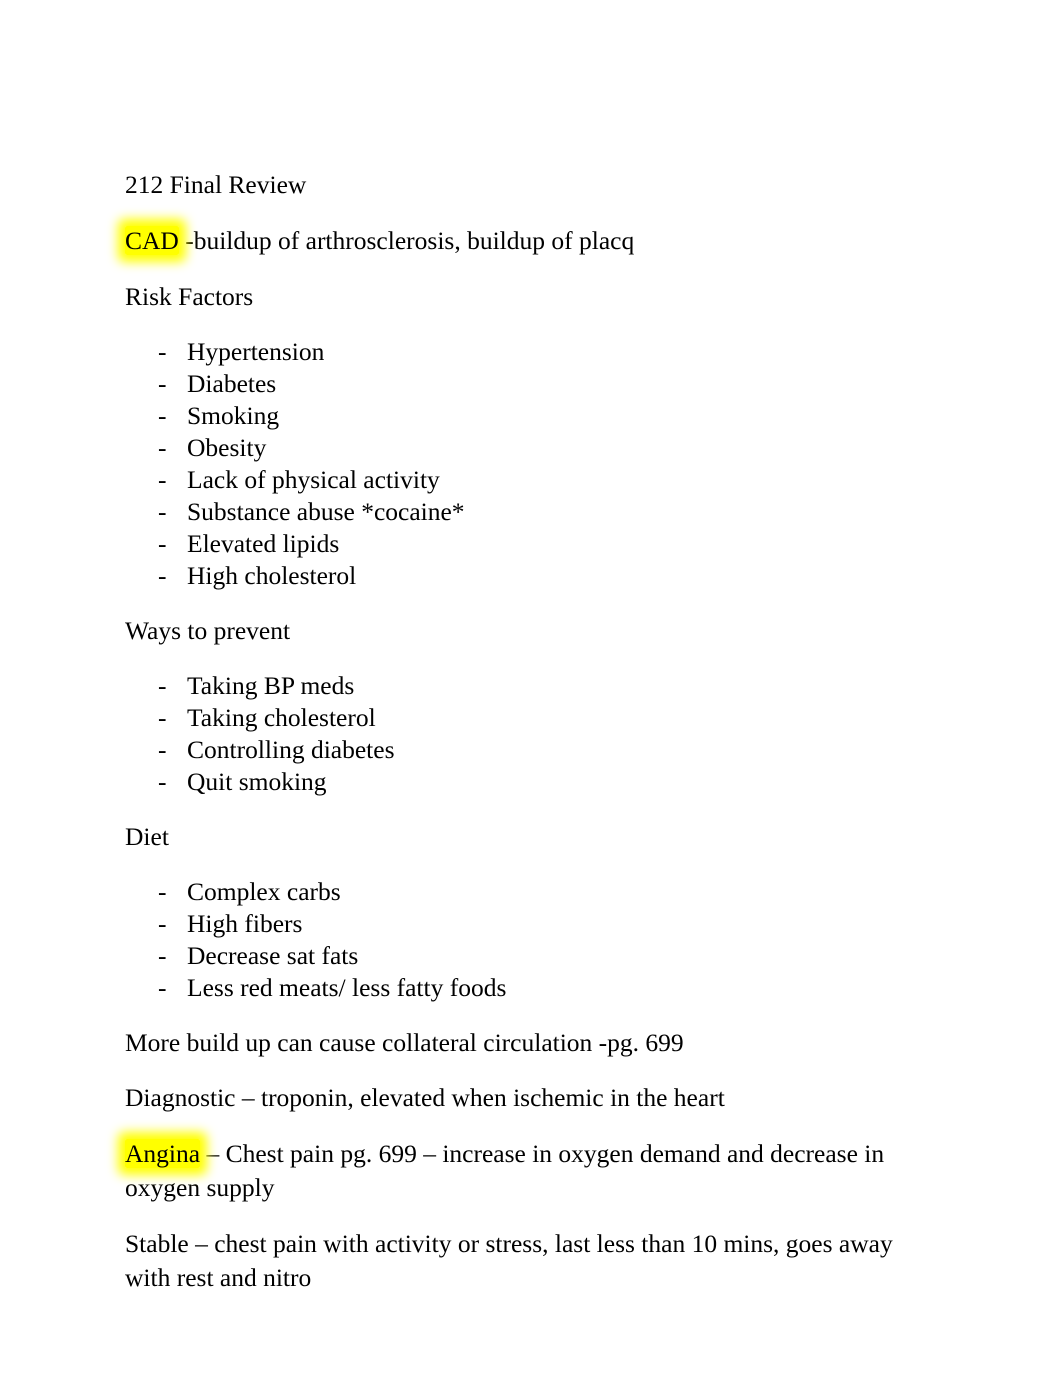 The image size is (1062, 1377). Describe the element at coordinates (232, 383) in the screenshot. I see `list-item-label: Diabetes` at that location.